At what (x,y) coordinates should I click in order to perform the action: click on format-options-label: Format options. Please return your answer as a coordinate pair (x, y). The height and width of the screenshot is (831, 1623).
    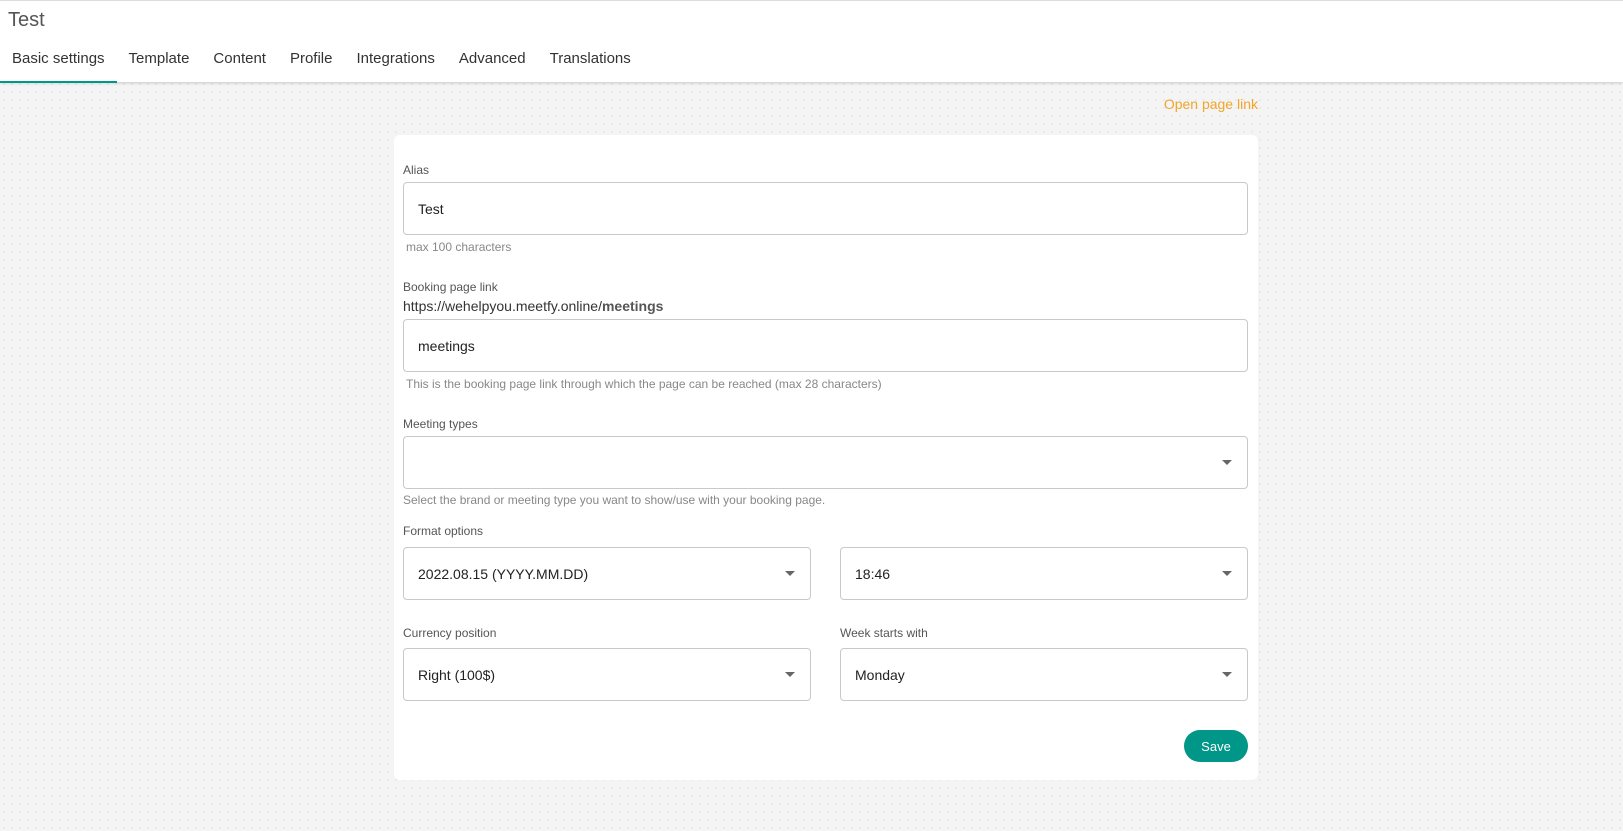
    Looking at the image, I should click on (443, 531).